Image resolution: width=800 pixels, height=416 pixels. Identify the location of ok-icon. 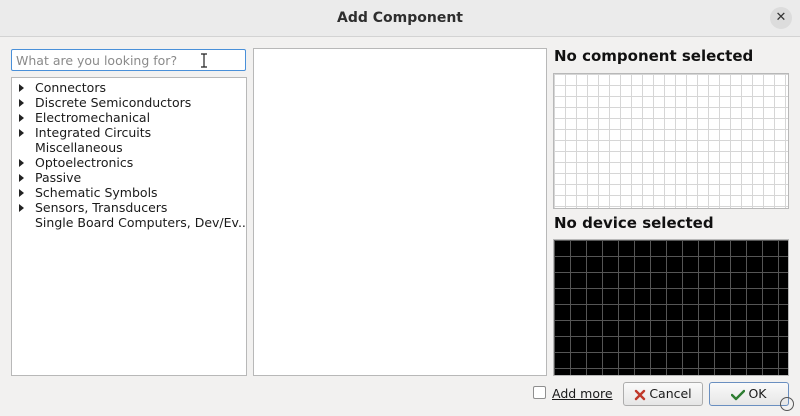
(738, 394).